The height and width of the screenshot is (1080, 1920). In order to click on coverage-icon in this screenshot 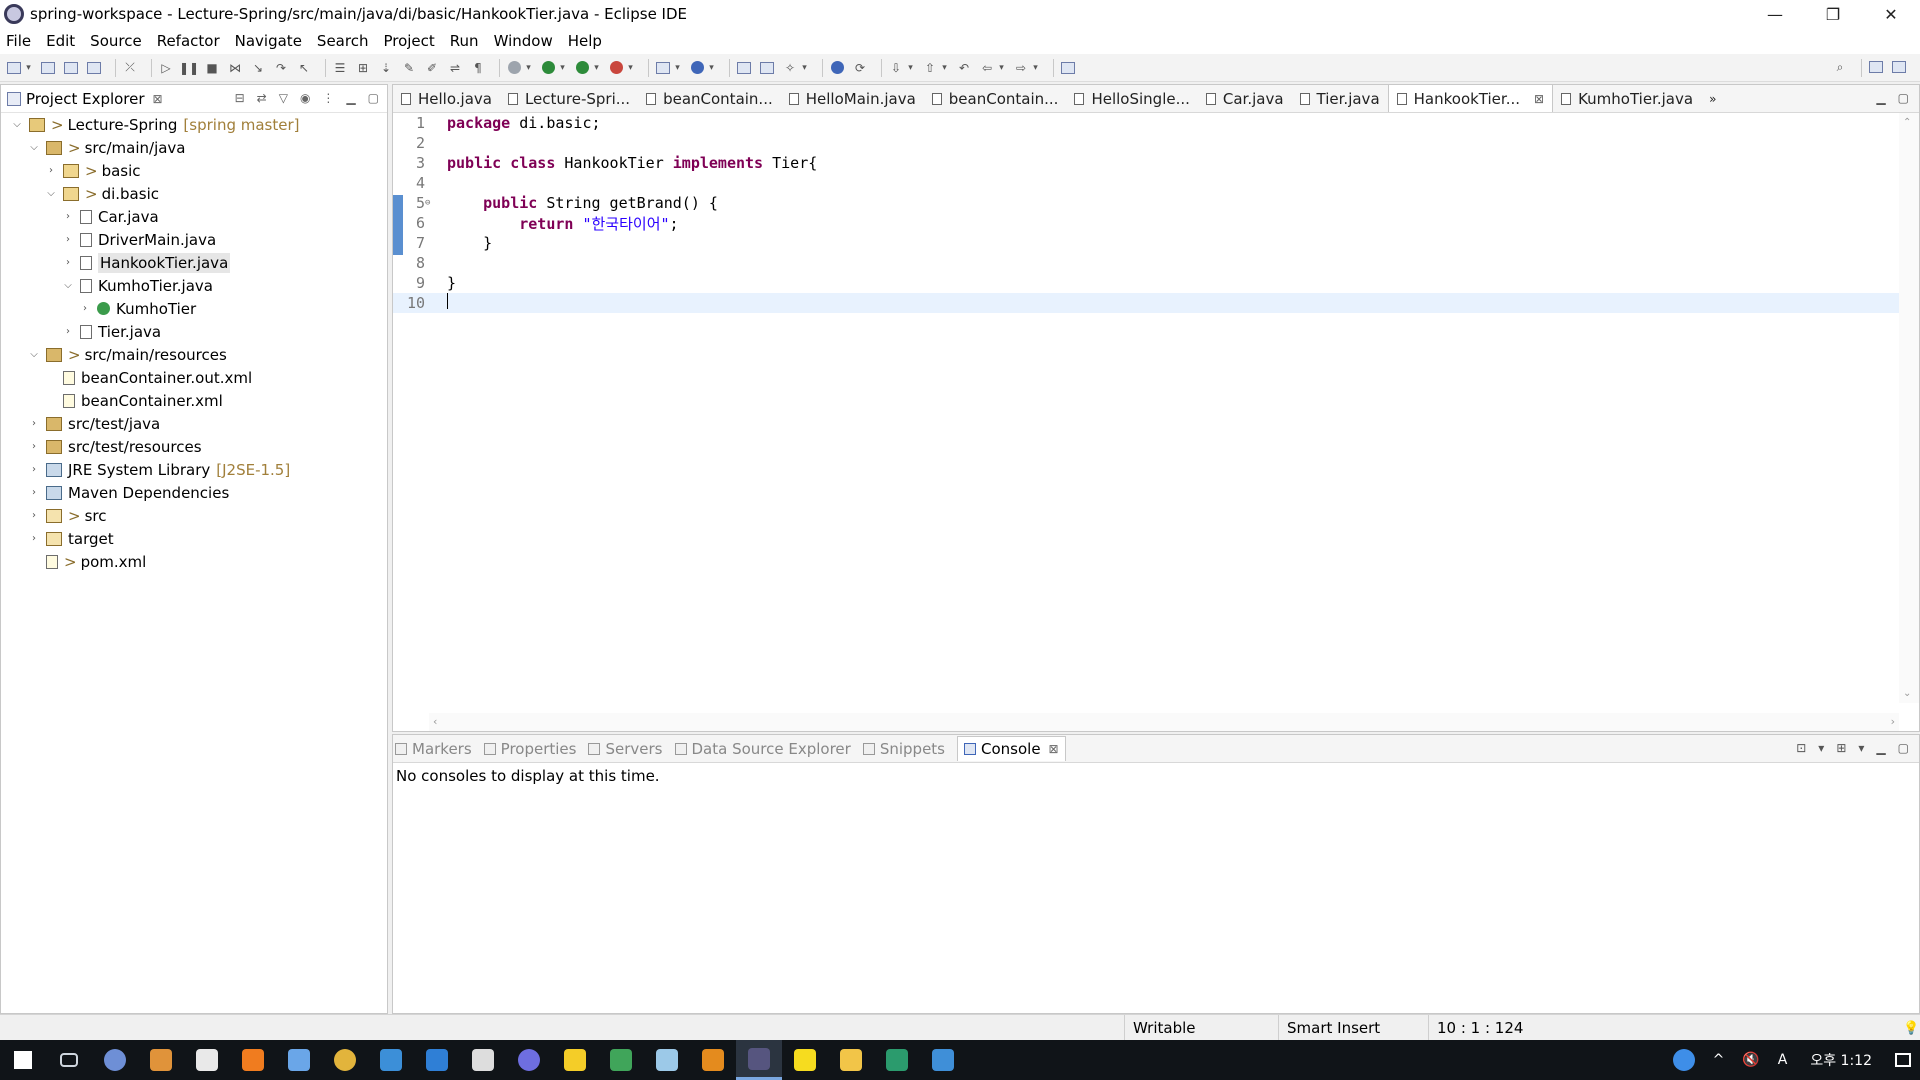, I will do `click(582, 68)`.